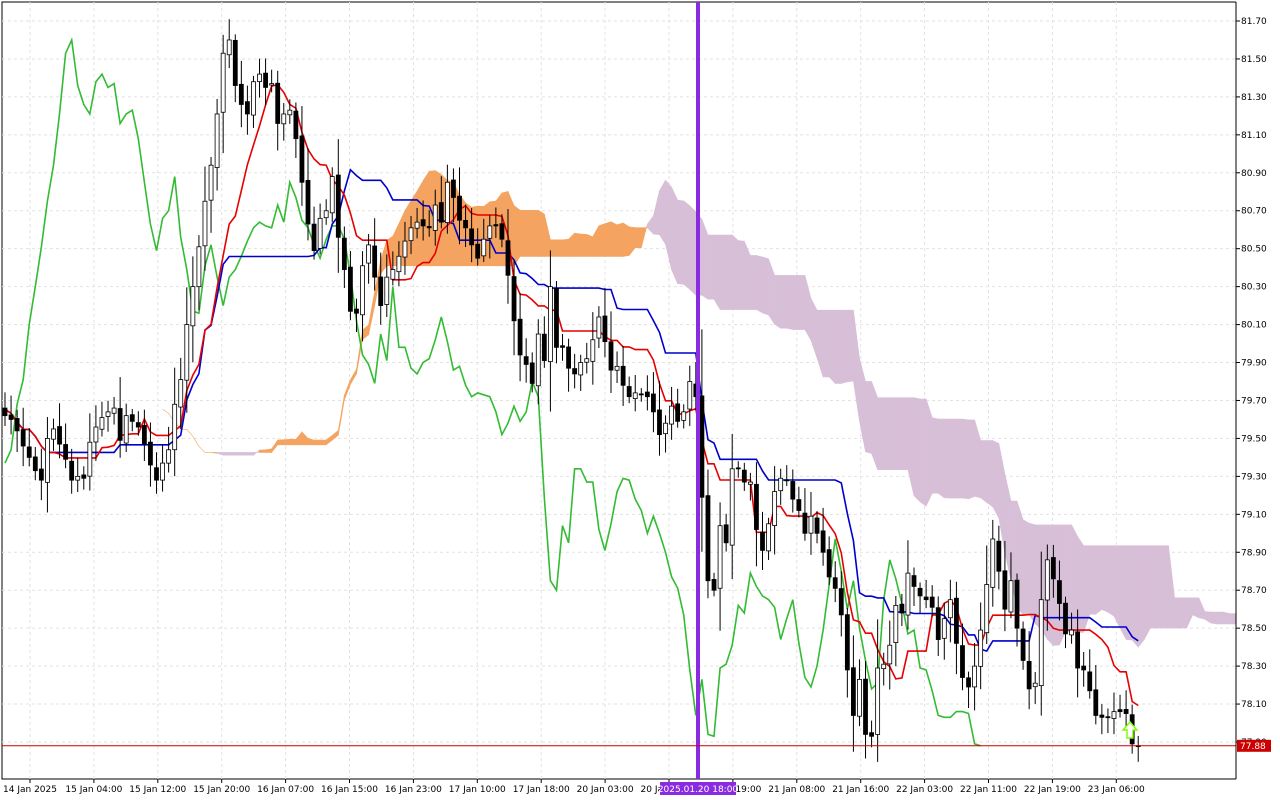 The width and height of the screenshot is (1280, 800). Describe the element at coordinates (1116, 790) in the screenshot. I see `time-tick-label: 23 Jan 06:00` at that location.